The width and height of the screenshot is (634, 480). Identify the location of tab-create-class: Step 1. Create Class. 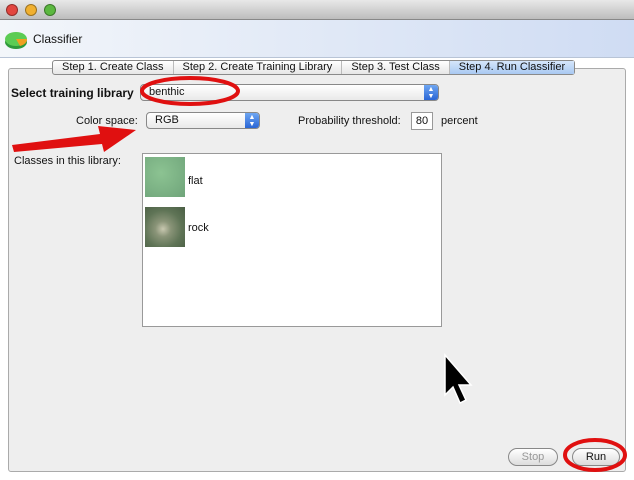
(113, 67).